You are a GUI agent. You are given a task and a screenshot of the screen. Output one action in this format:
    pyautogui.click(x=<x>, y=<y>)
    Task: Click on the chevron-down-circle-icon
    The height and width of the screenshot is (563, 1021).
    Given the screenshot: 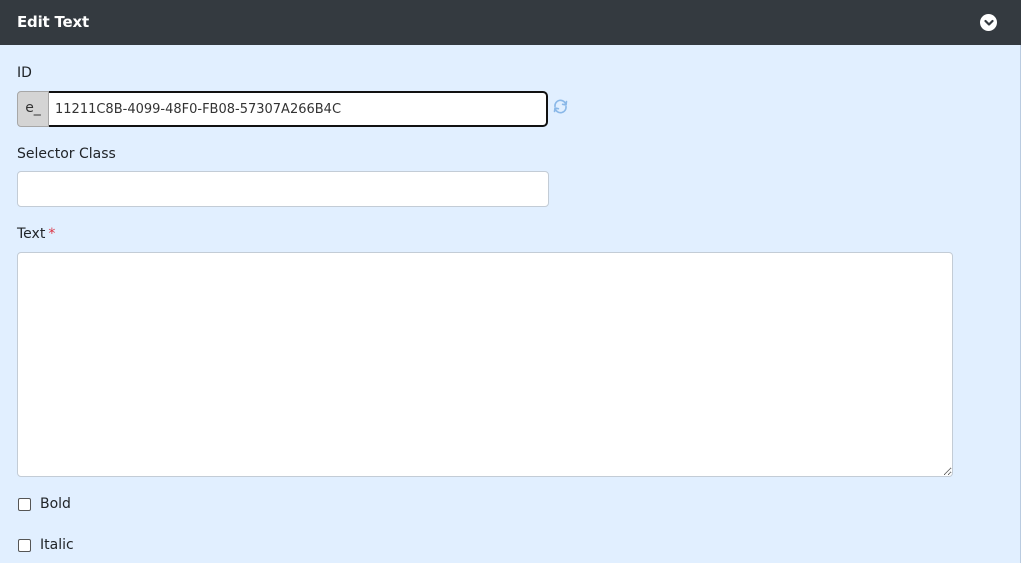 What is the action you would take?
    pyautogui.click(x=988, y=22)
    